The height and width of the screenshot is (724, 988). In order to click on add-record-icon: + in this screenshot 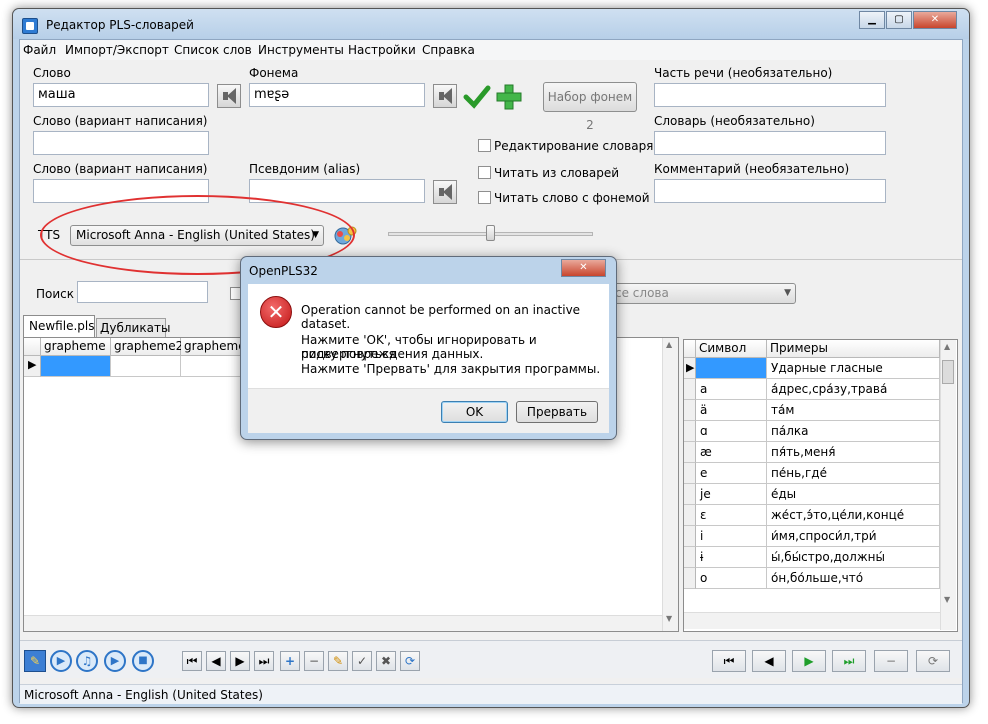, I will do `click(290, 661)`.